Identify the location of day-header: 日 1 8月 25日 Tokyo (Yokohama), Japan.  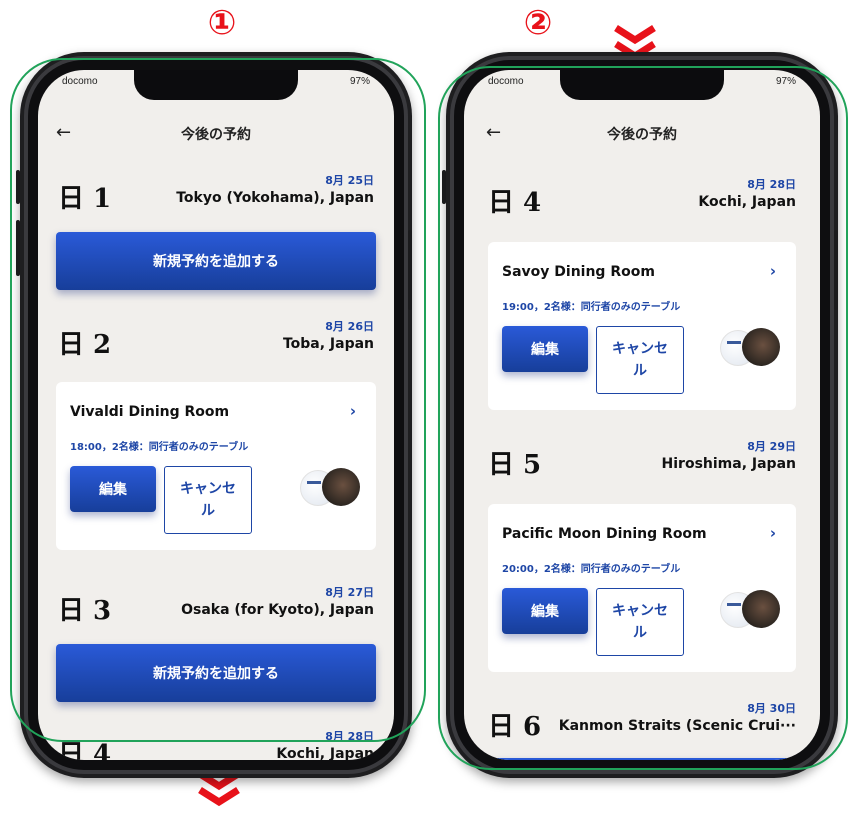
(216, 193).